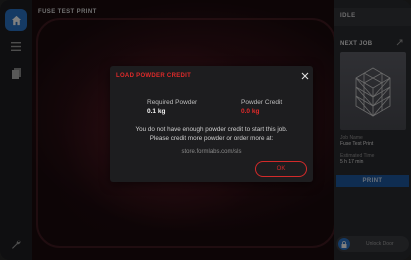 This screenshot has width=411, height=260. Describe the element at coordinates (305, 76) in the screenshot. I see `close-icon` at that location.